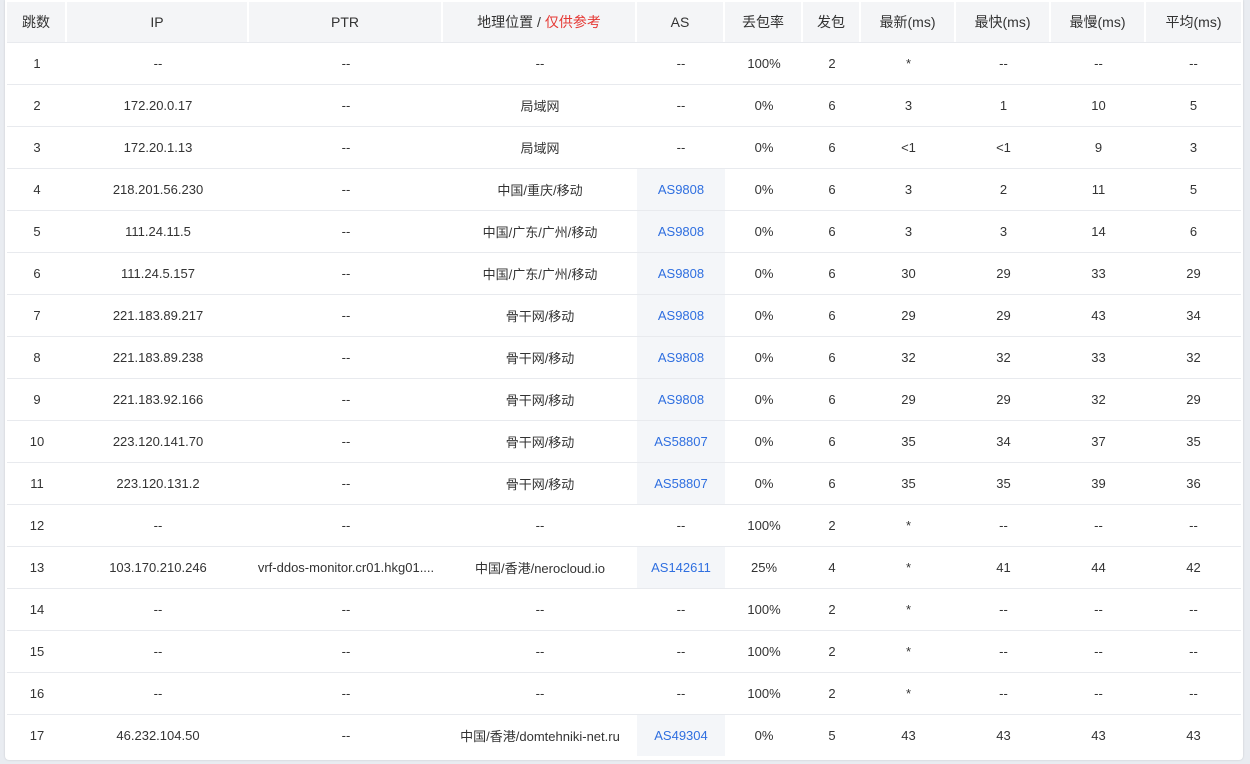 This screenshot has width=1250, height=764. Describe the element at coordinates (540, 567) in the screenshot. I see `geo-cell: 中国/香港/nerocloud.io` at that location.